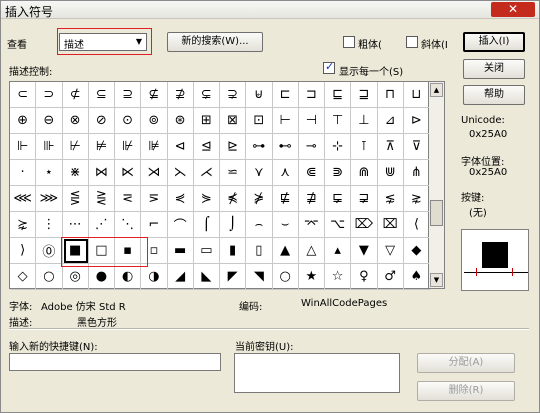 This screenshot has height=413, width=540. I want to click on symbol-cell: ⊆, so click(101, 95).